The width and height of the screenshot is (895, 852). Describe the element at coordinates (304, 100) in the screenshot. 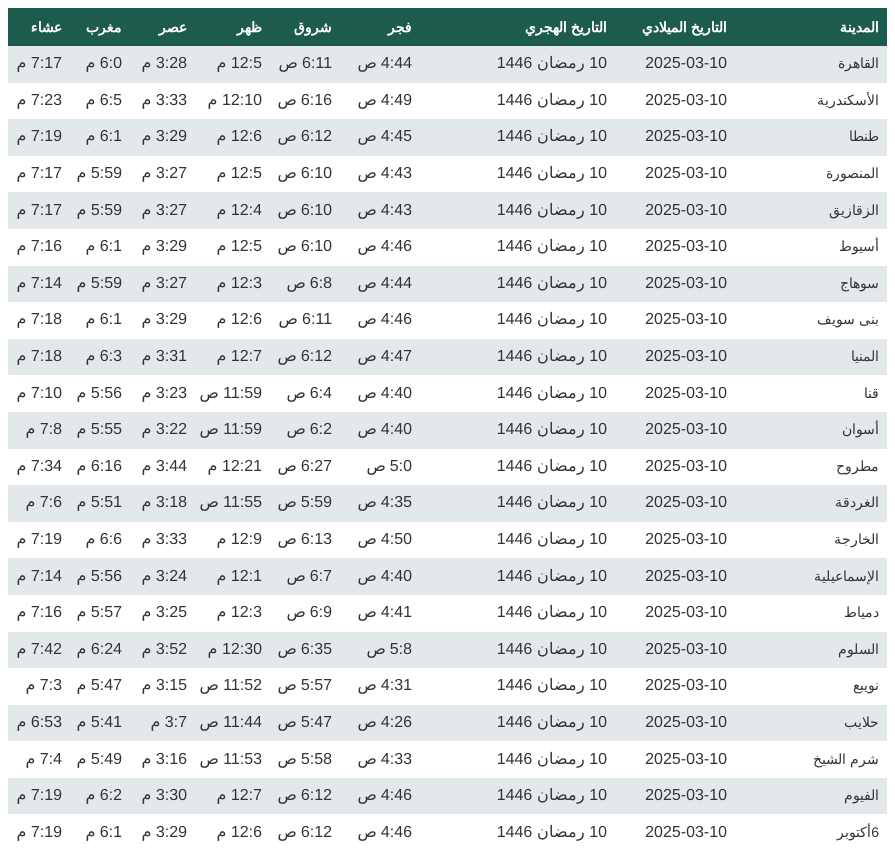

I see `time-cell: 6:16 ص` at that location.